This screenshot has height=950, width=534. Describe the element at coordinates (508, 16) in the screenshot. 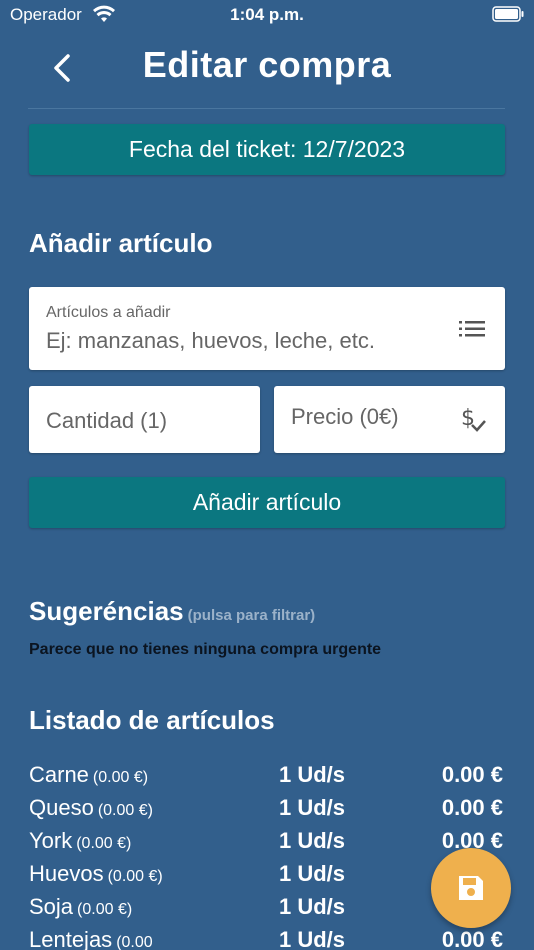

I see `battery-icon` at that location.